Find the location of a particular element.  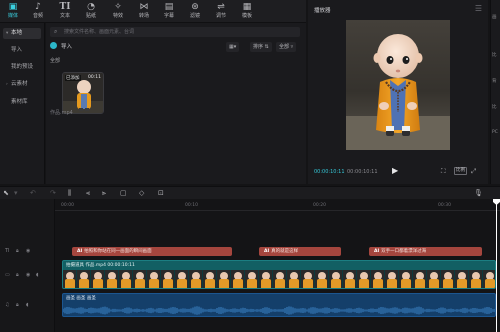

nav-item-local: ▾ 本地 is located at coordinates (22, 33).